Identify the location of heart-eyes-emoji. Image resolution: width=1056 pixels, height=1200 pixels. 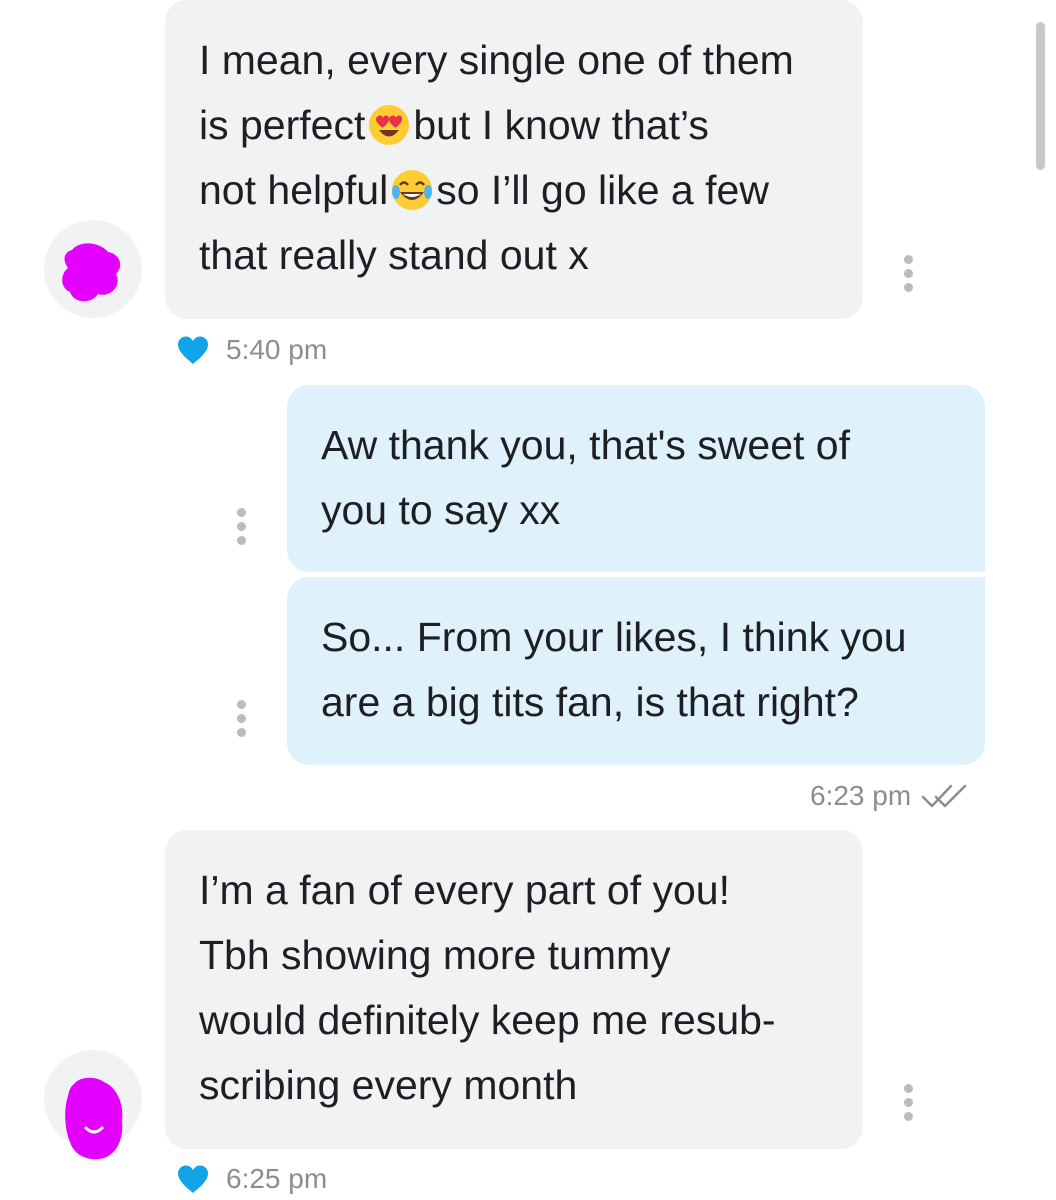
(389, 125).